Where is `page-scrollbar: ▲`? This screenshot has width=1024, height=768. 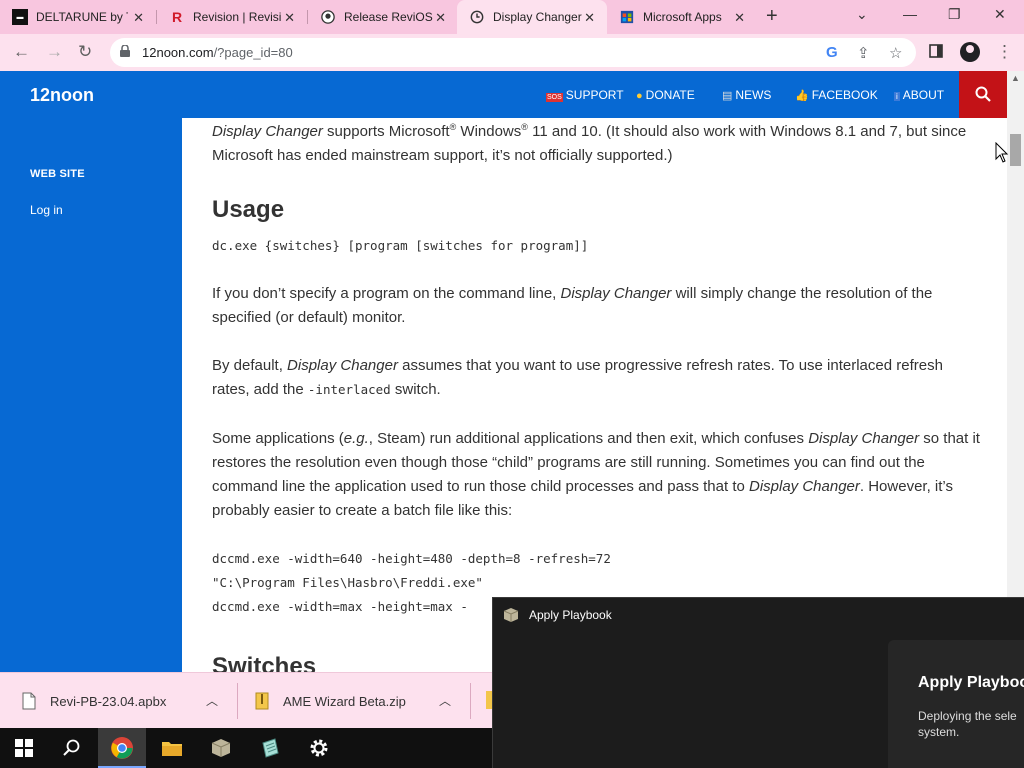
page-scrollbar: ▲ is located at coordinates (1015, 371).